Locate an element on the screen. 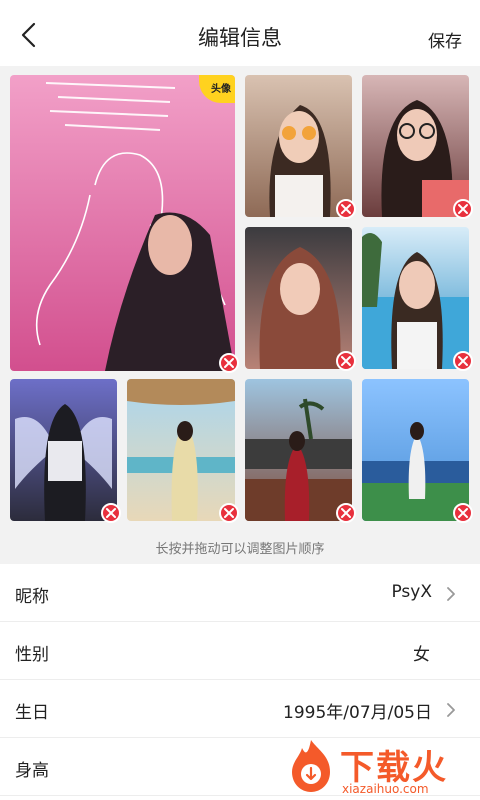 Image resolution: width=480 pixels, height=800 pixels. delete-photo-2-button is located at coordinates (346, 209).